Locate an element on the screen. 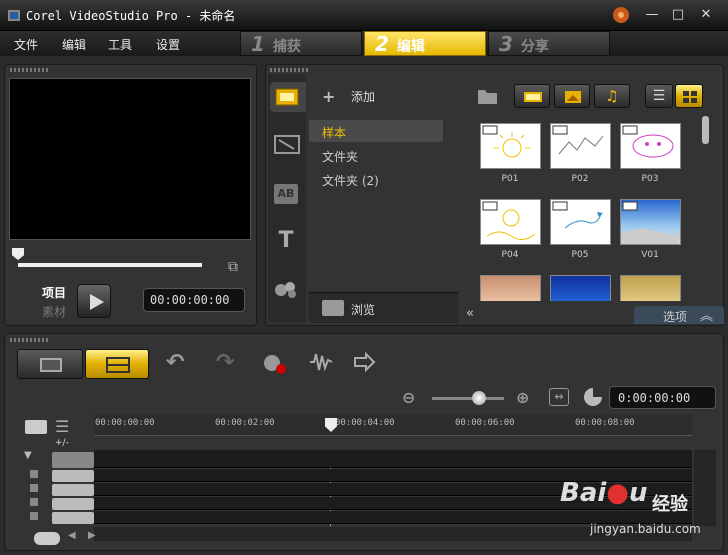 The height and width of the screenshot is (555, 728). scroll-right-icon: ▶ is located at coordinates (92, 535).